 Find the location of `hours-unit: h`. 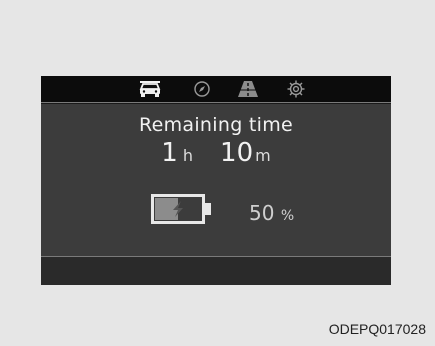

hours-unit: h is located at coordinates (187, 155).